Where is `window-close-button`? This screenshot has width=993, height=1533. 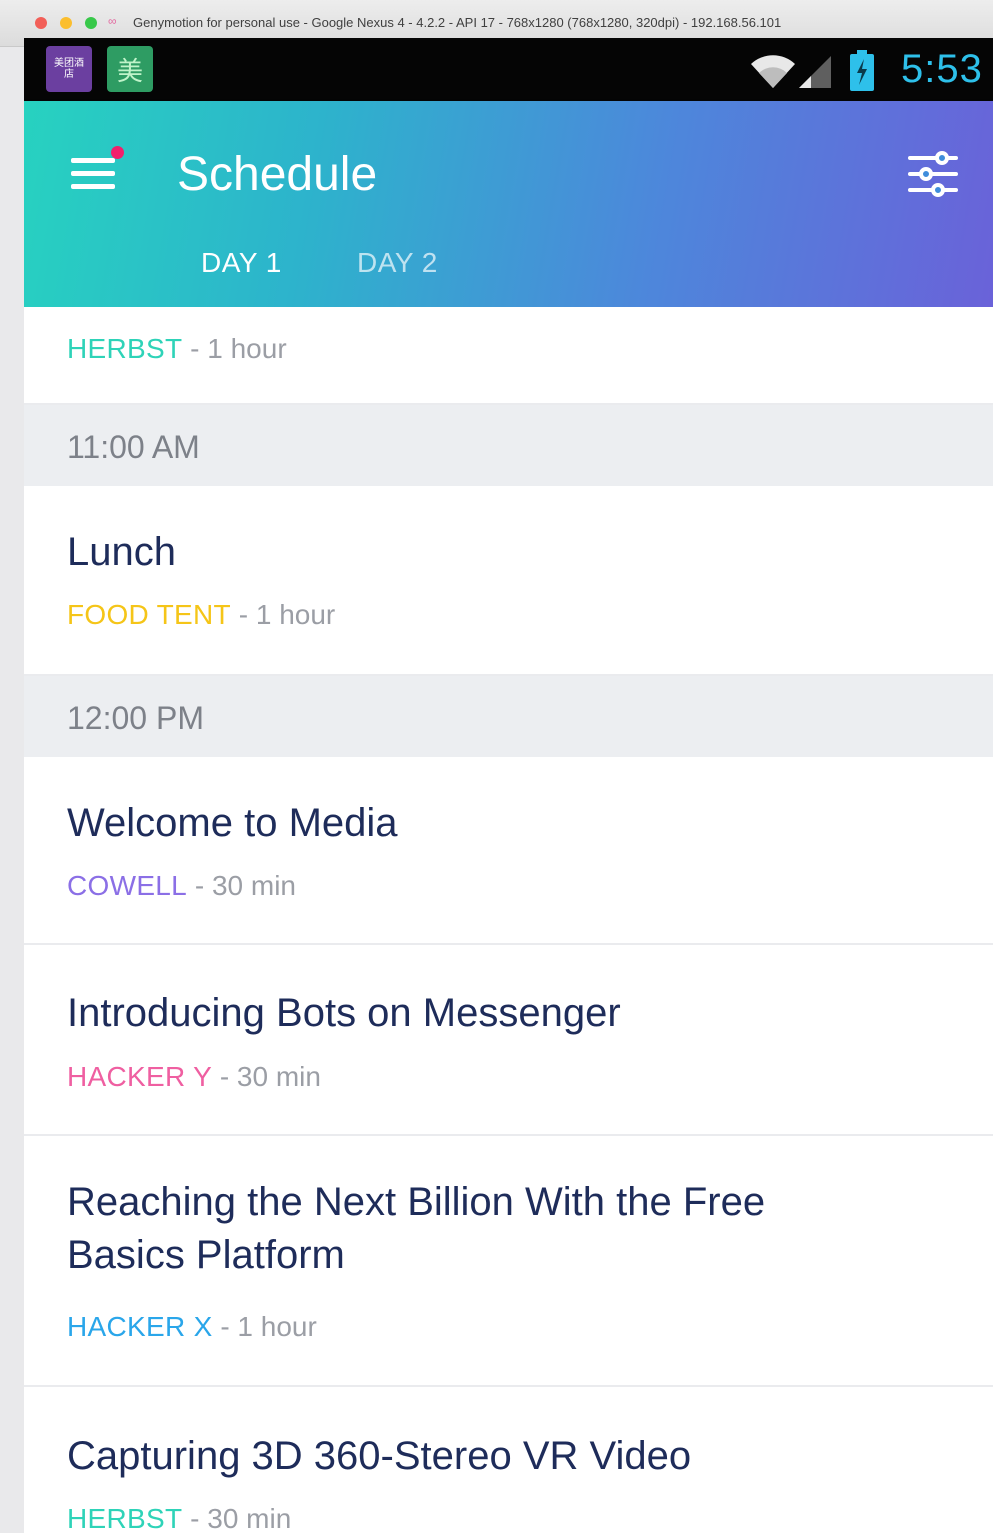 window-close-button is located at coordinates (41, 23).